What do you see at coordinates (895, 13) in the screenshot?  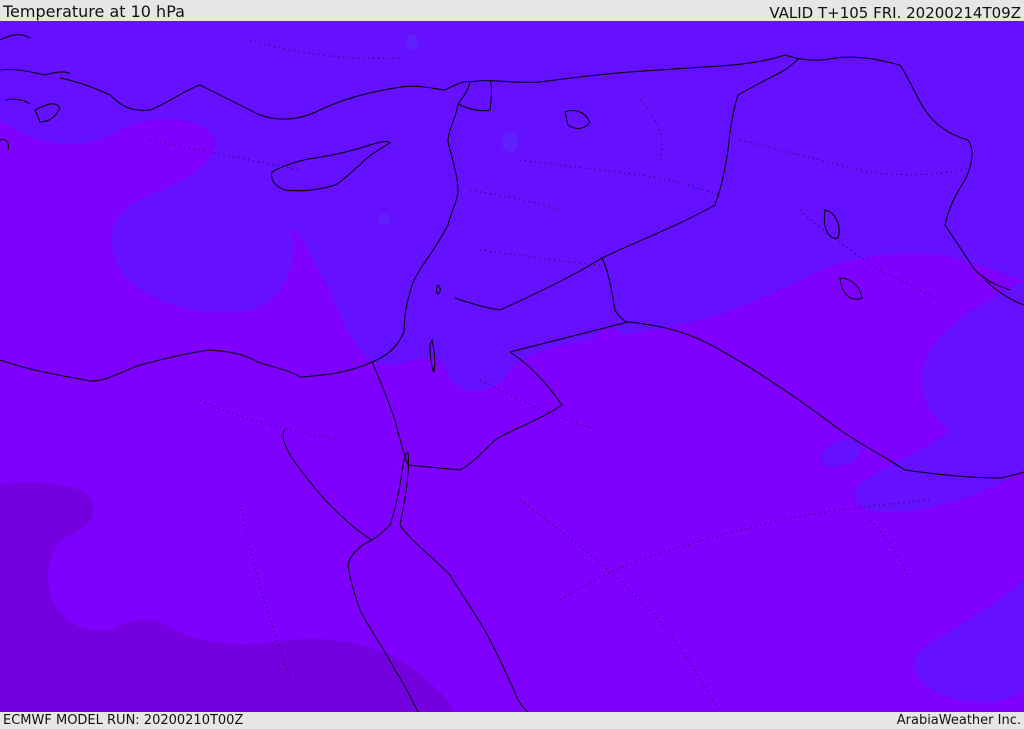 I see `valid-time: VALID T+105 FRI. 20200214T09Z` at bounding box center [895, 13].